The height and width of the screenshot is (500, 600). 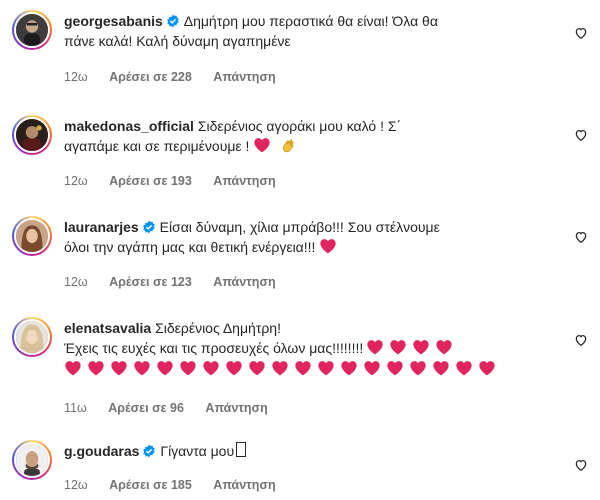 I want to click on likes-count: Αρέσει σε 123, so click(x=150, y=282).